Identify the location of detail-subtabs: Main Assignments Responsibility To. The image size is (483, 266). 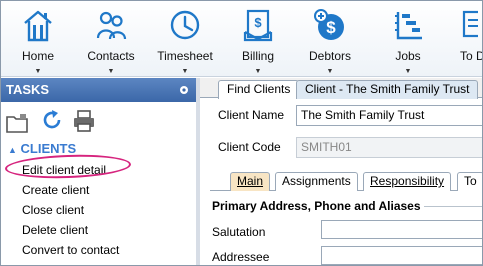
(346, 181).